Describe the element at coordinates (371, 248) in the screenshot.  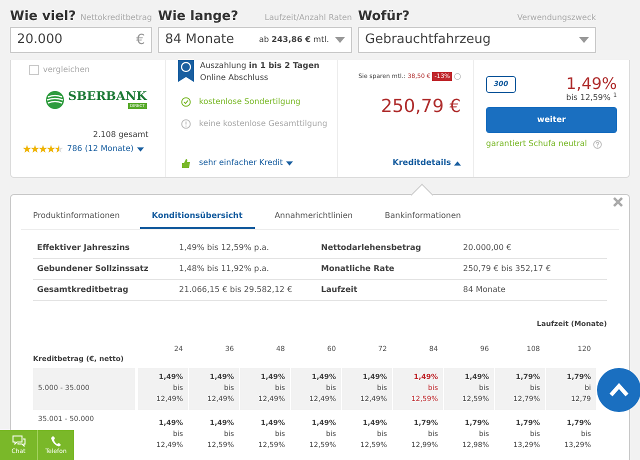
I see `summary-label: Nettodarlehensbetrag` at that location.